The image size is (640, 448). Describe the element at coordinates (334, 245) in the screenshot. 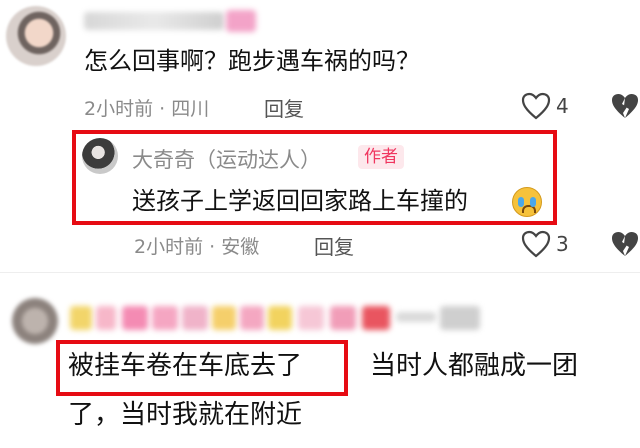

I see `author-reply-button: 回复` at that location.